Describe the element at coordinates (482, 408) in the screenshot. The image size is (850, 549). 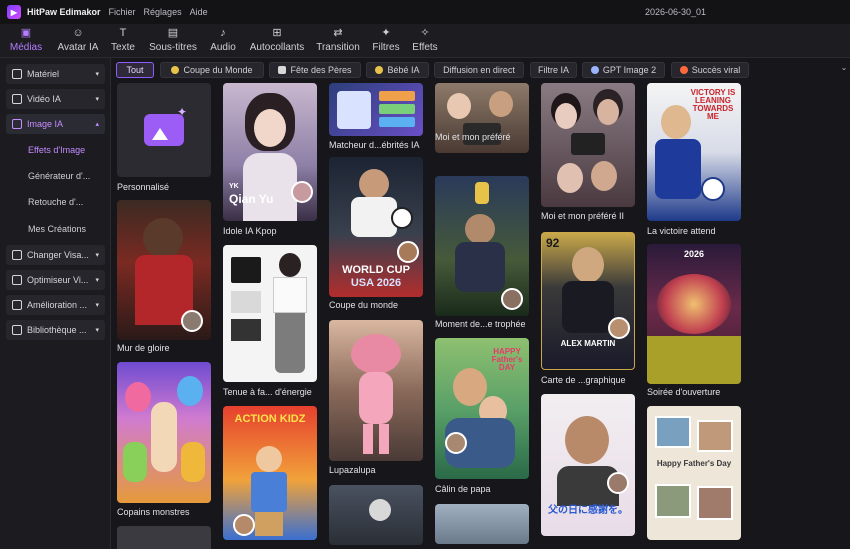
I see `template-thumbnail: HAPPY Father's DAY` at that location.